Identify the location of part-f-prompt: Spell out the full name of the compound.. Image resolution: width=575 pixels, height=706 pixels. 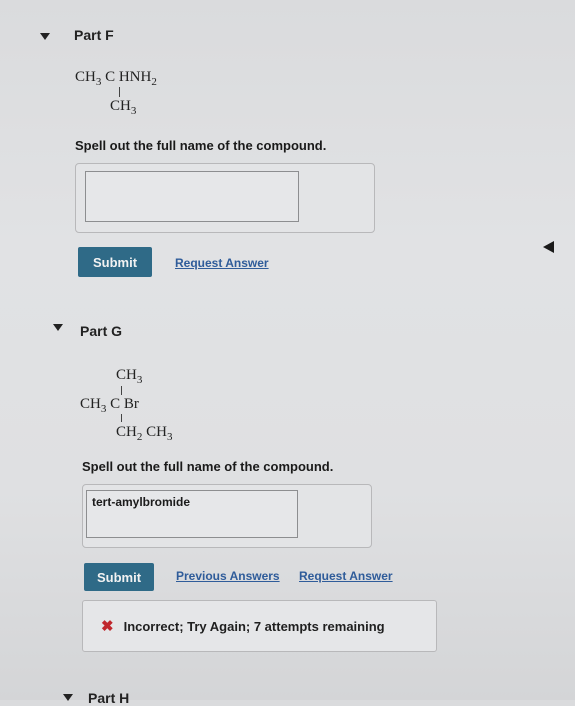
(201, 145).